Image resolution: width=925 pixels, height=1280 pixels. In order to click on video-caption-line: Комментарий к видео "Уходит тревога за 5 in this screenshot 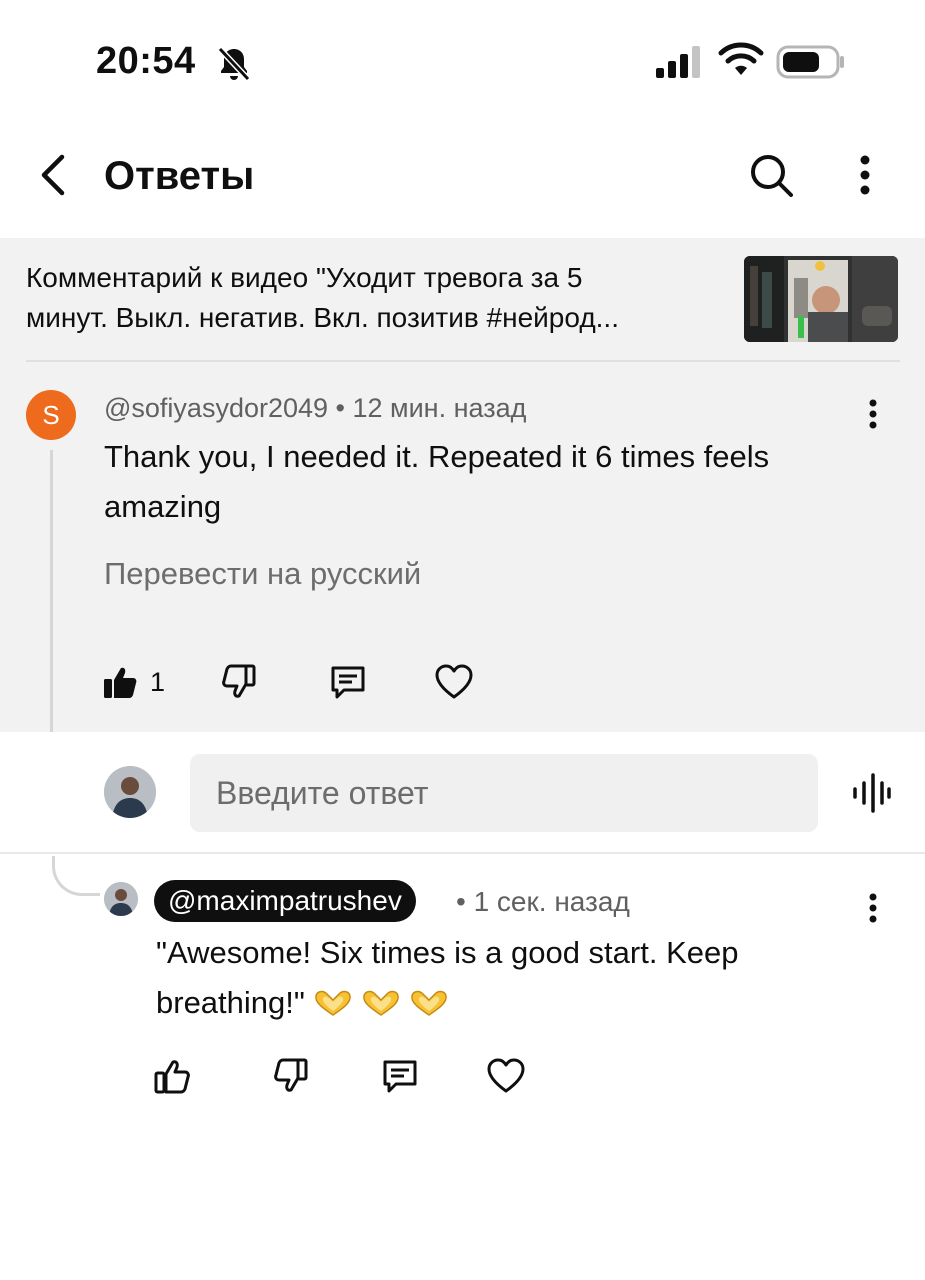, I will do `click(304, 277)`.